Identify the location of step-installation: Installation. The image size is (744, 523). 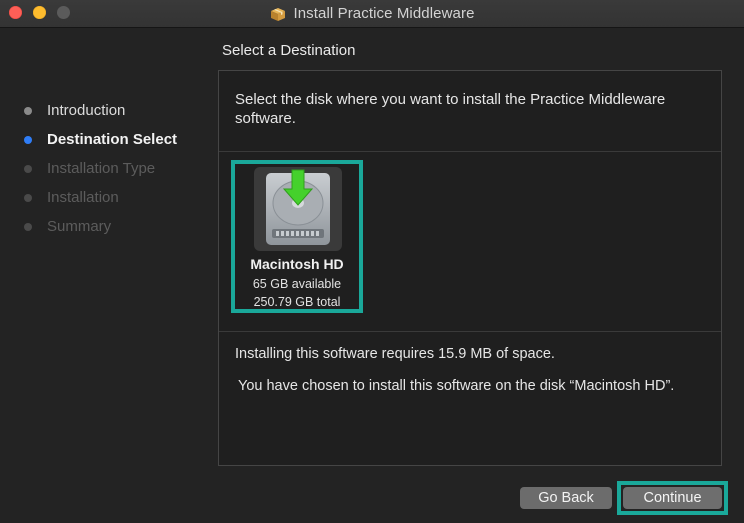
(117, 197).